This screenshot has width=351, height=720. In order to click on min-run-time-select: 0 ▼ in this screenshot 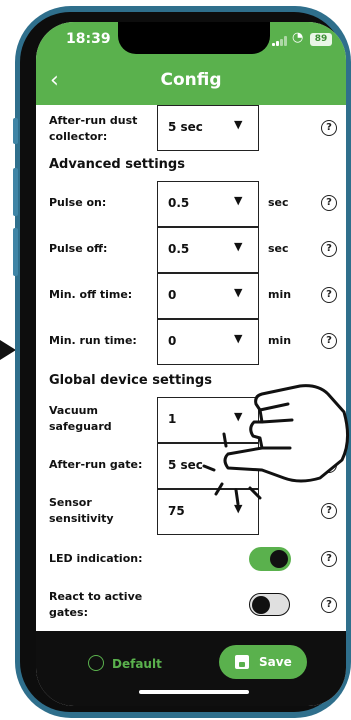, I will do `click(208, 342)`.